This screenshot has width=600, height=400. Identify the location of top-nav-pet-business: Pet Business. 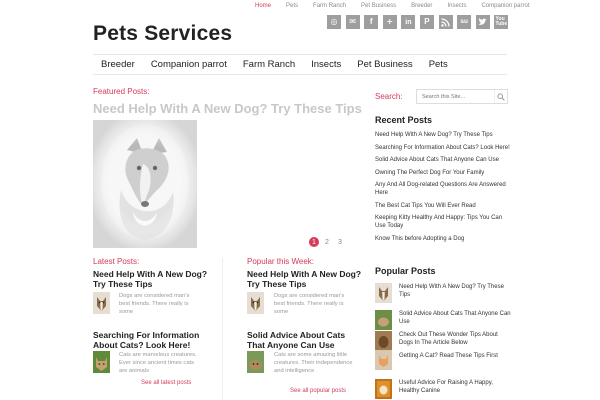
(378, 6).